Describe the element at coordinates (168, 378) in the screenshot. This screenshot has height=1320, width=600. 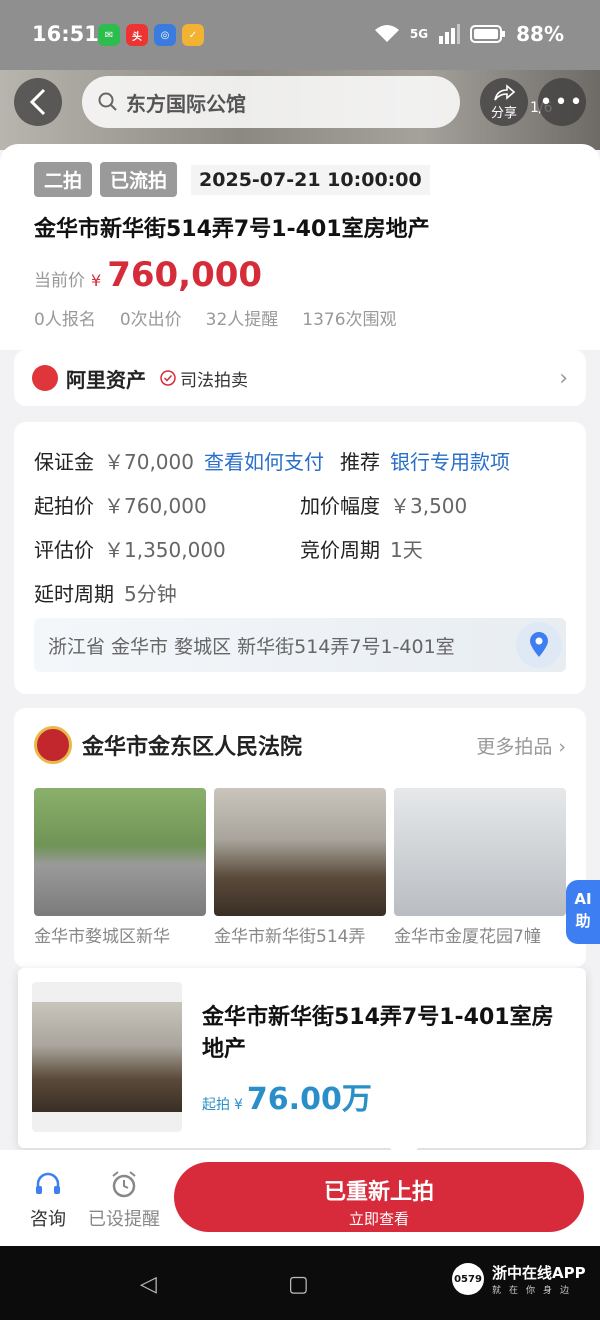
I see `check-circle-icon` at that location.